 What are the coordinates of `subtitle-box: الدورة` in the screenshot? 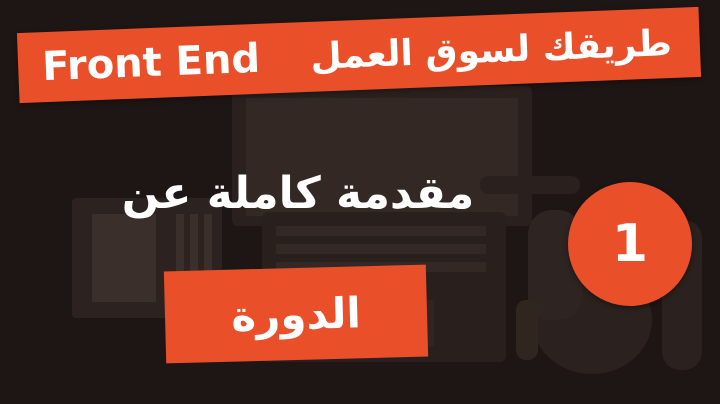 It's located at (296, 314).